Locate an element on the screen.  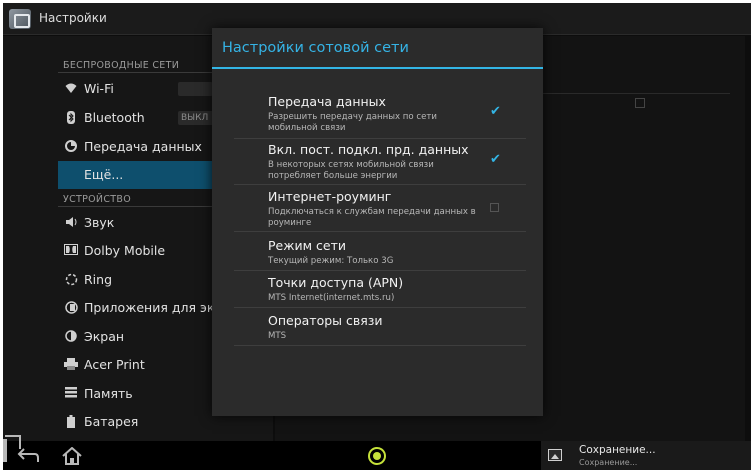
sidebar-item-label: Wi-Fi is located at coordinates (99, 88).